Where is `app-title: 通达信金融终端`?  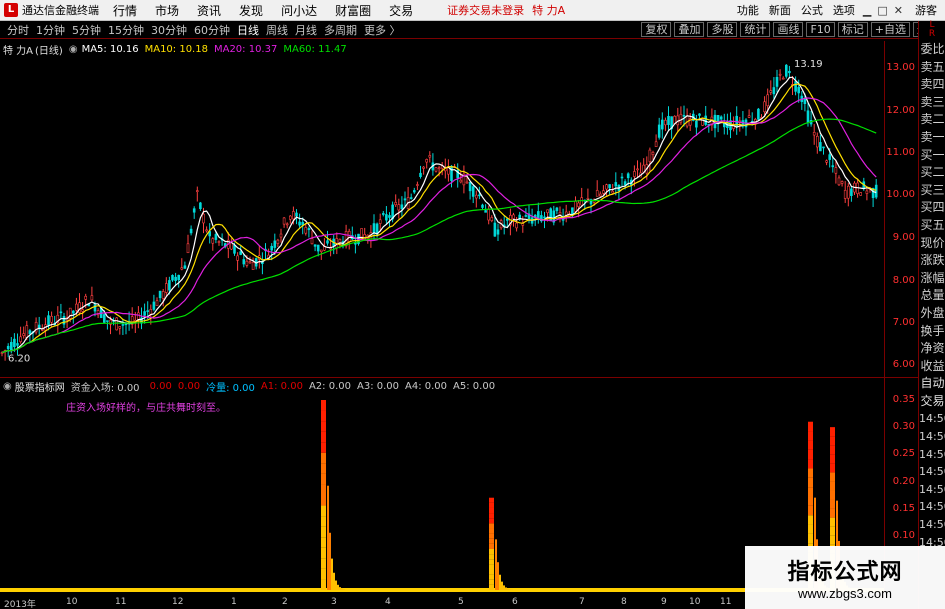 app-title: 通达信金融终端 is located at coordinates (60, 10).